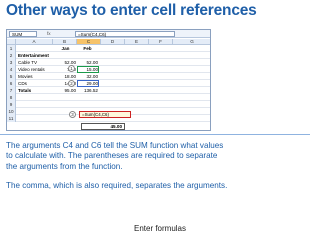 Image resolution: width=320 pixels, height=240 pixels. Describe the element at coordinates (25, 90) in the screenshot. I see `cell-a: Totals` at that location.